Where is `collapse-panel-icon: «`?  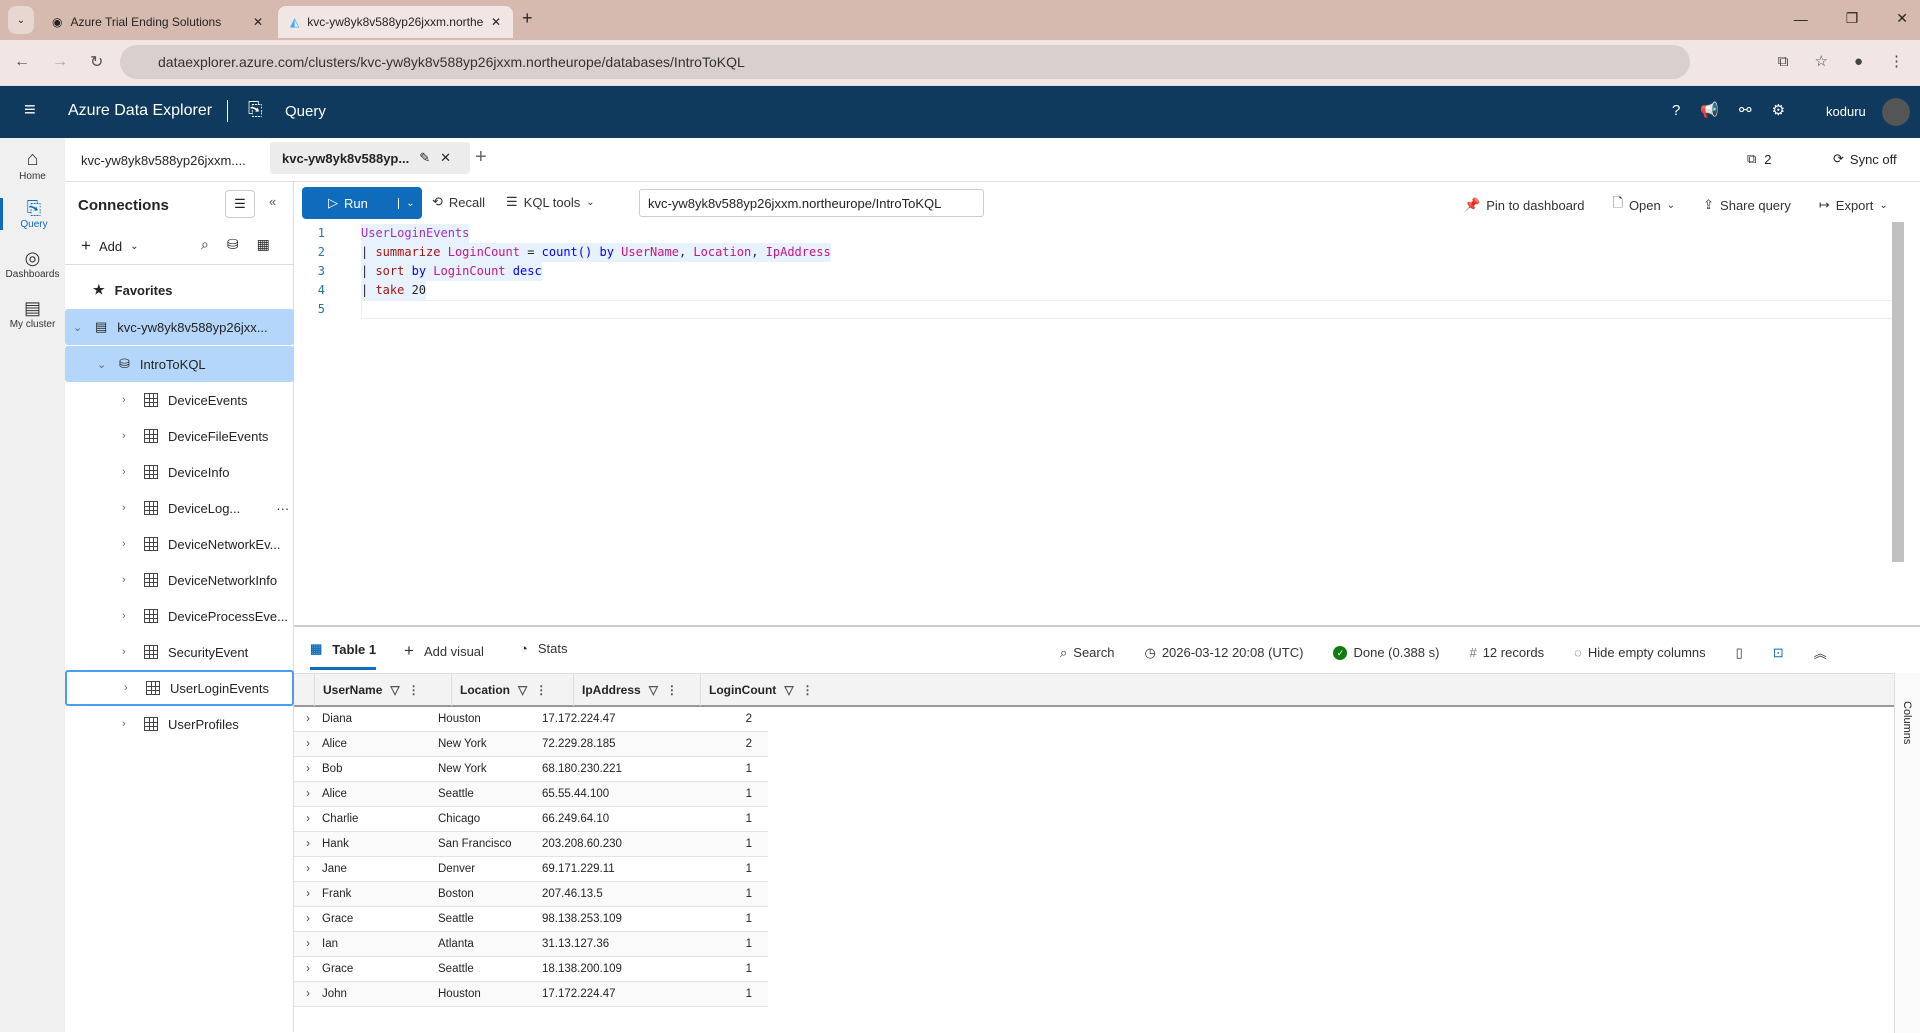
collapse-panel-icon: « is located at coordinates (272, 201).